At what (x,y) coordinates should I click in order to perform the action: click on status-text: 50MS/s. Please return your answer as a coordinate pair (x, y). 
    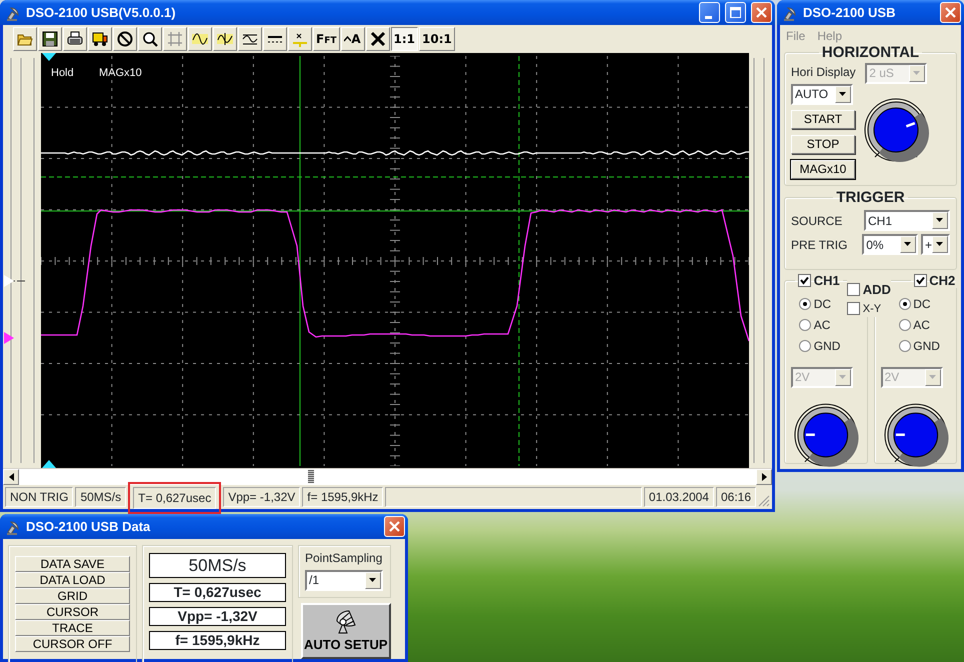
    Looking at the image, I should click on (100, 497).